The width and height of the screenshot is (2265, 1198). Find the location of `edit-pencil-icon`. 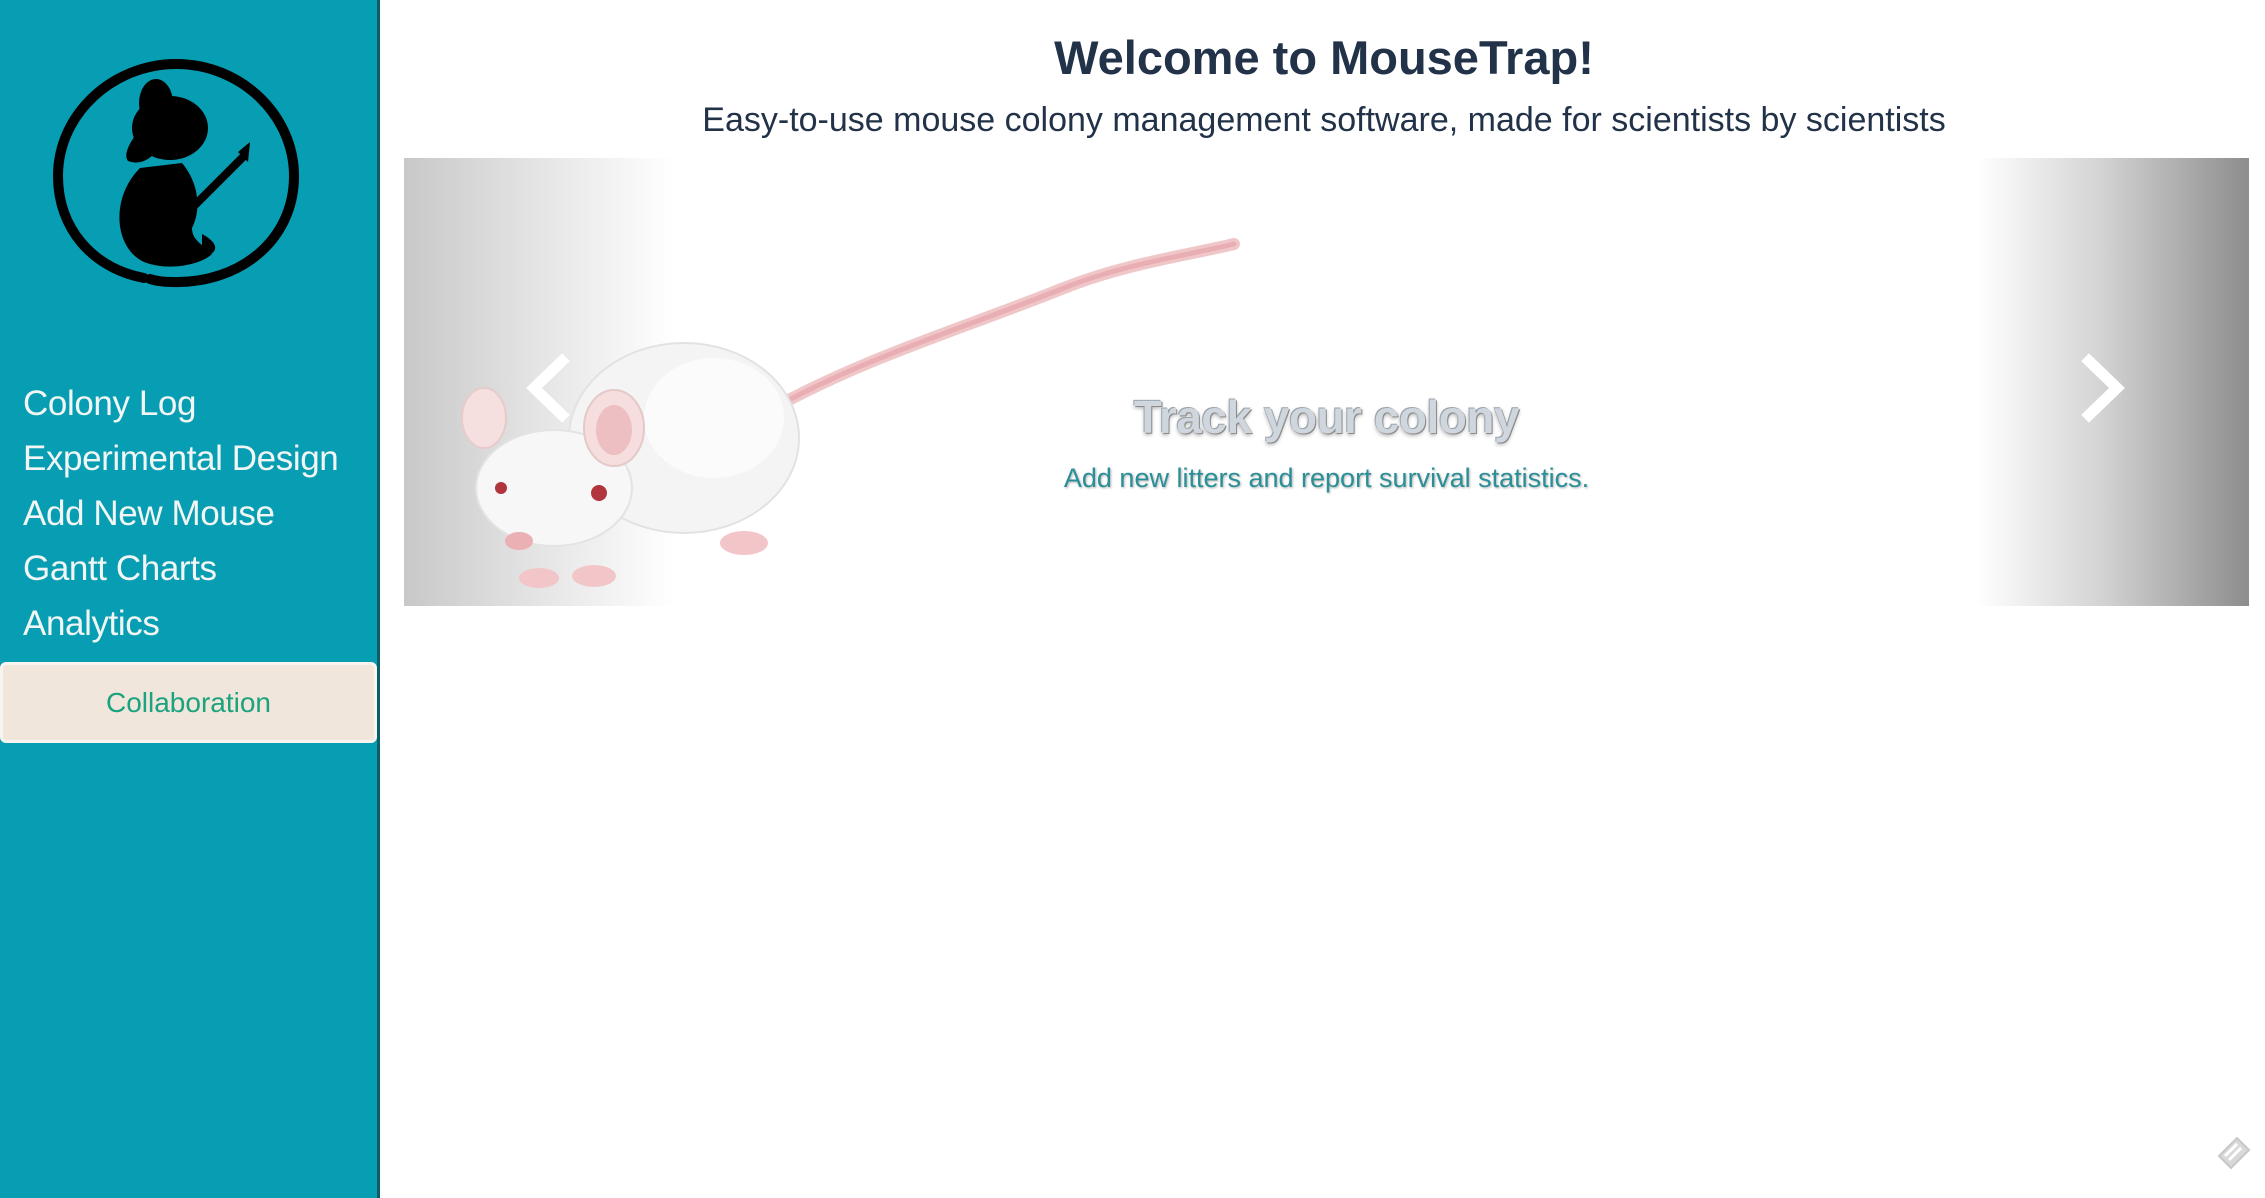

edit-pencil-icon is located at coordinates (2235, 1152).